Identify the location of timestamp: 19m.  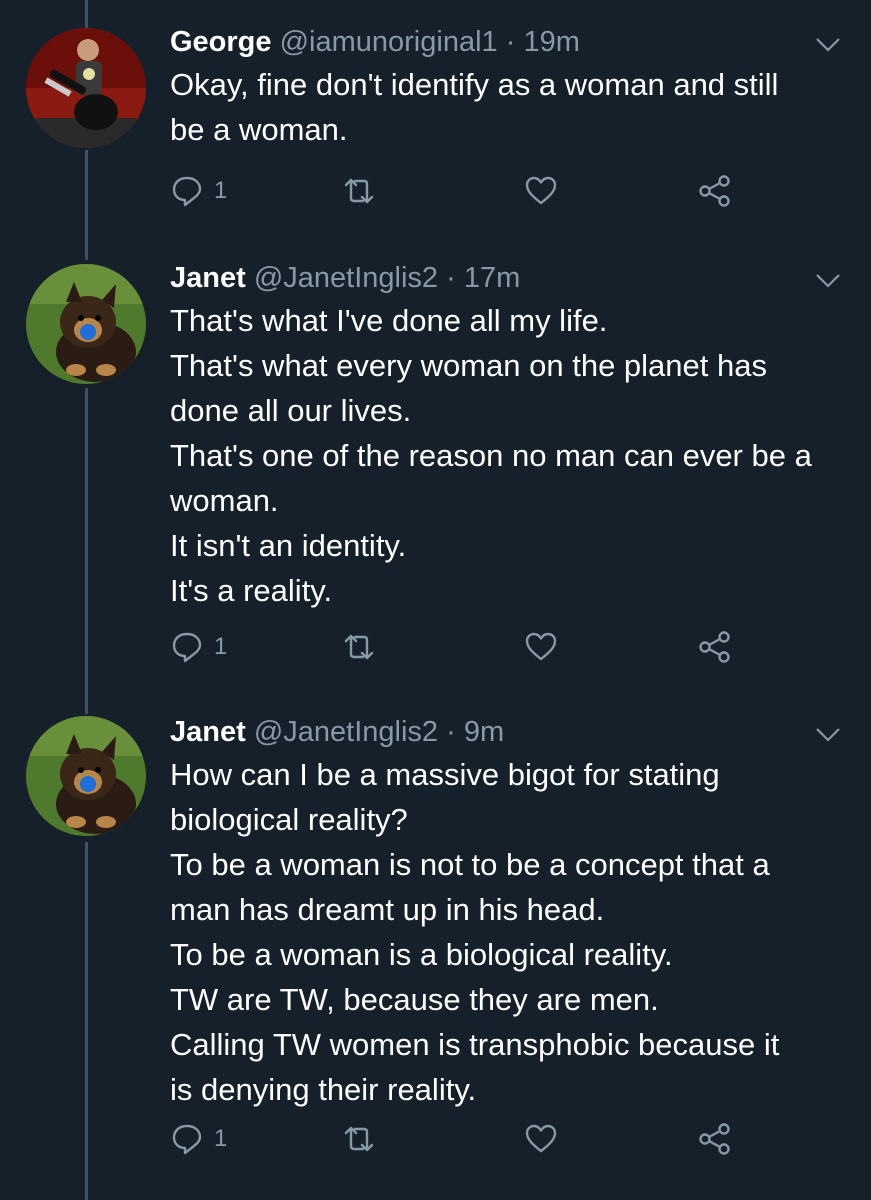
(551, 42).